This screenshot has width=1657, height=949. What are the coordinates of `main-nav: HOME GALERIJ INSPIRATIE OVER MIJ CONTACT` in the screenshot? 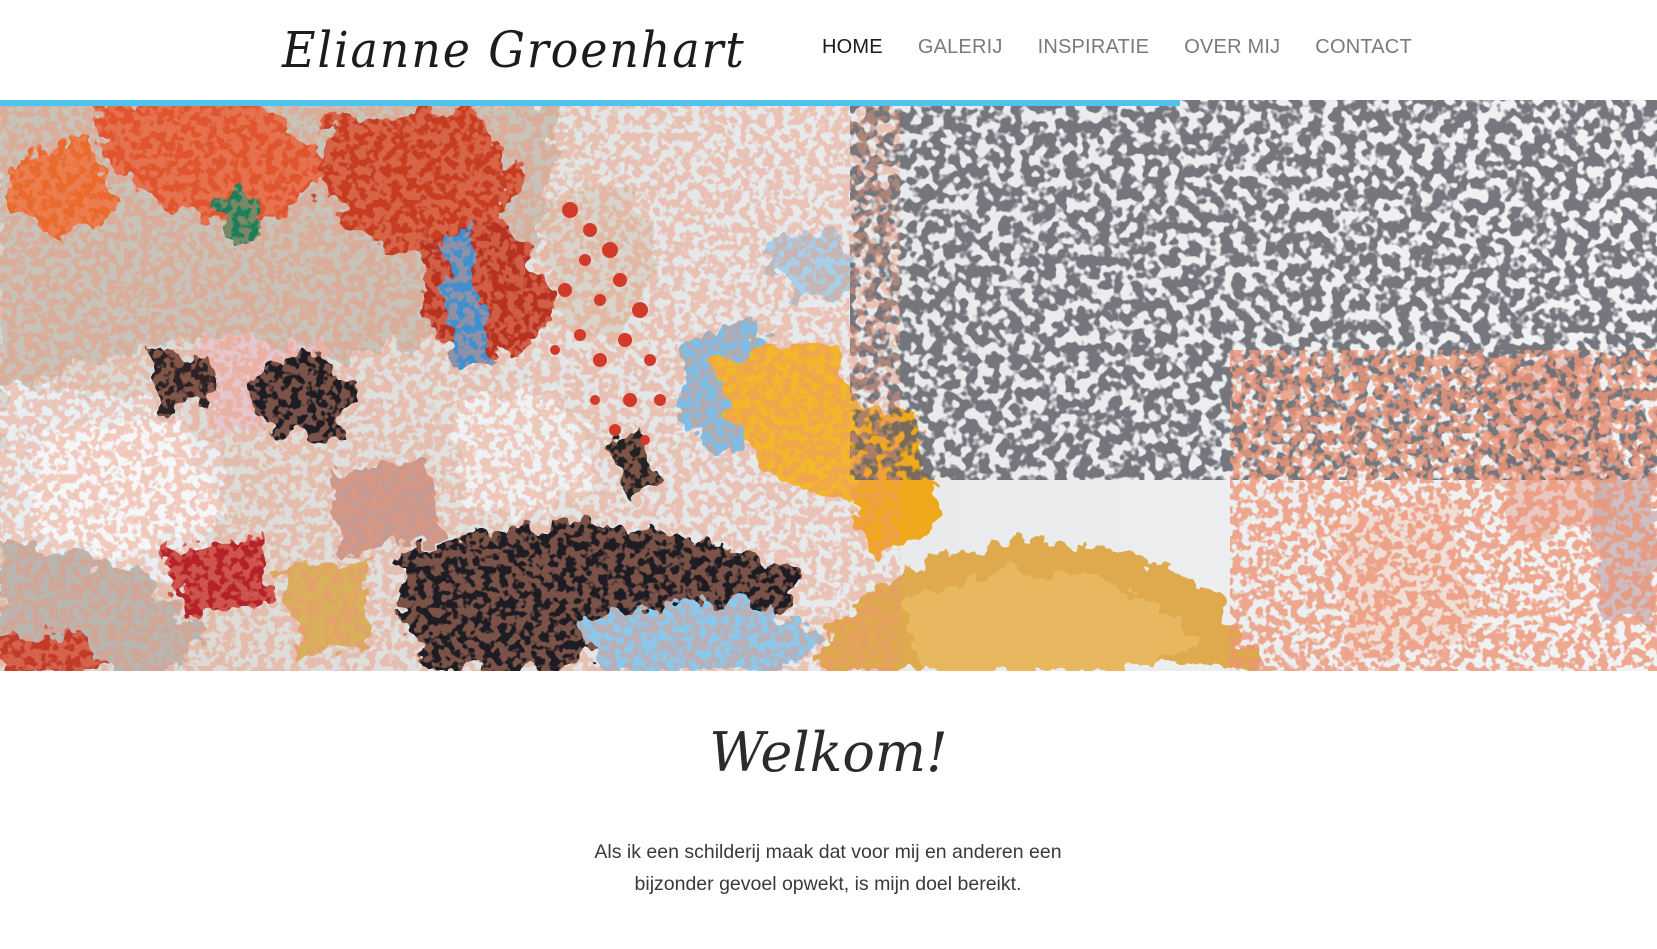 It's located at (1134, 47).